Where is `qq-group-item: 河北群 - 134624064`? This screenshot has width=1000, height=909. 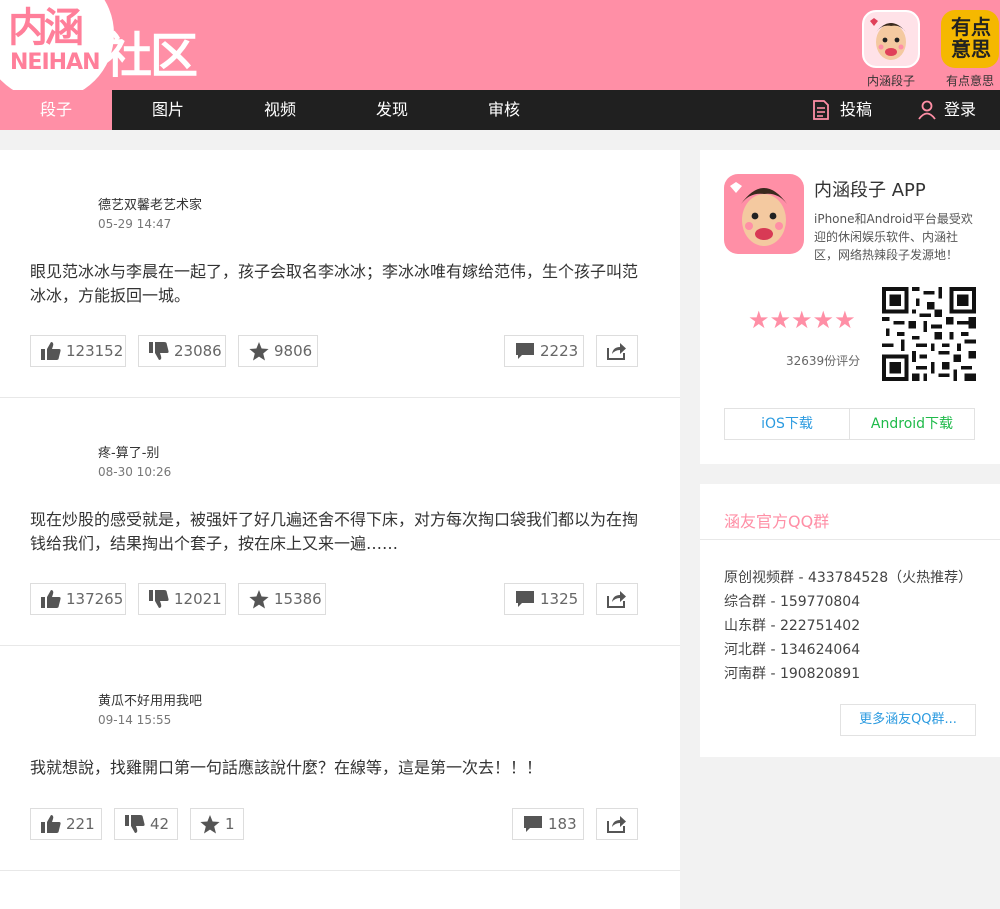
qq-group-item: 河北群 - 134624064 is located at coordinates (792, 650).